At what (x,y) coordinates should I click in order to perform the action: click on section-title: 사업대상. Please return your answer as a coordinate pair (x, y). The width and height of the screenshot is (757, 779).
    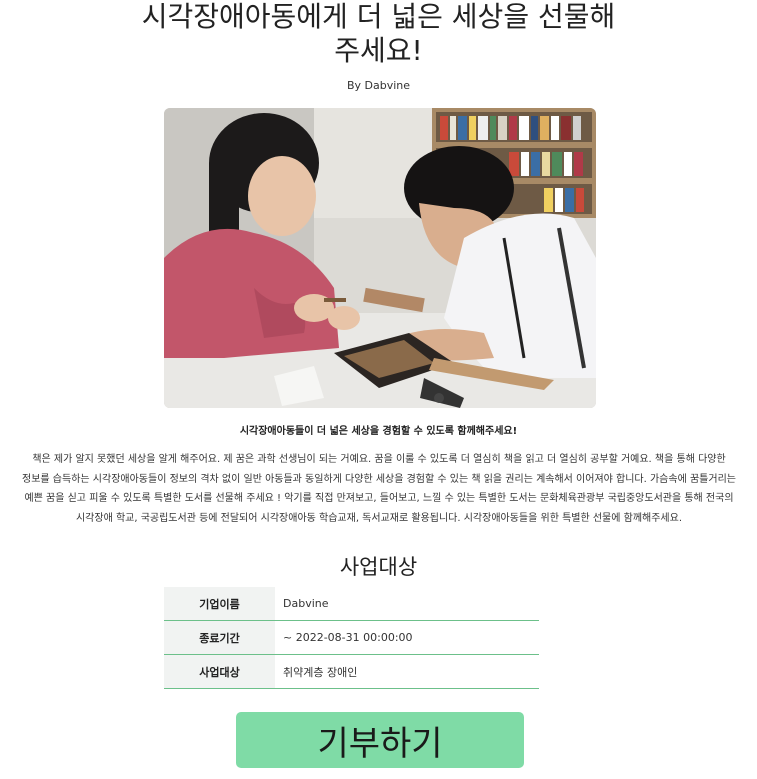
    Looking at the image, I should click on (378, 567).